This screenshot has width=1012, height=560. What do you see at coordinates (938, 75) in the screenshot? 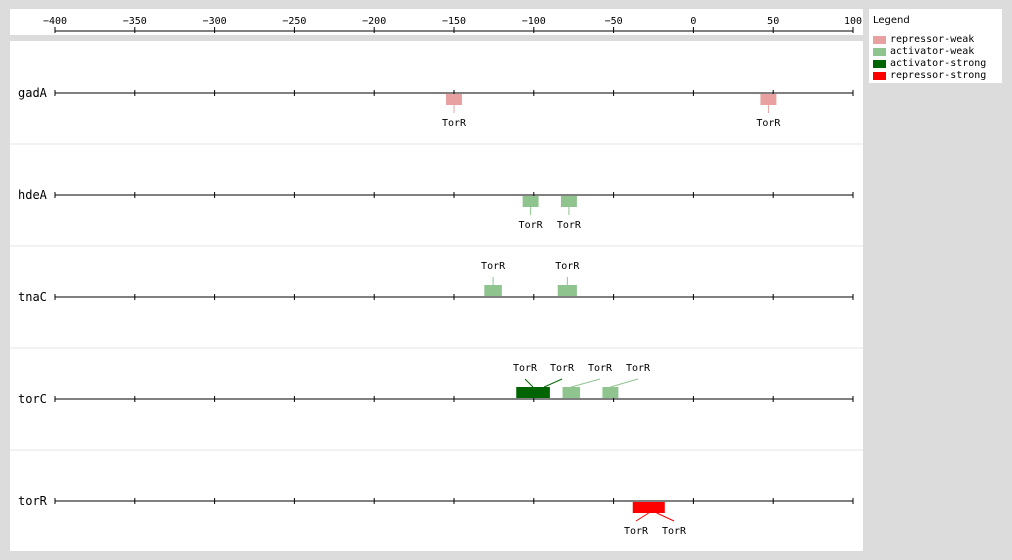
I see `legend-label: repressor-strong` at bounding box center [938, 75].